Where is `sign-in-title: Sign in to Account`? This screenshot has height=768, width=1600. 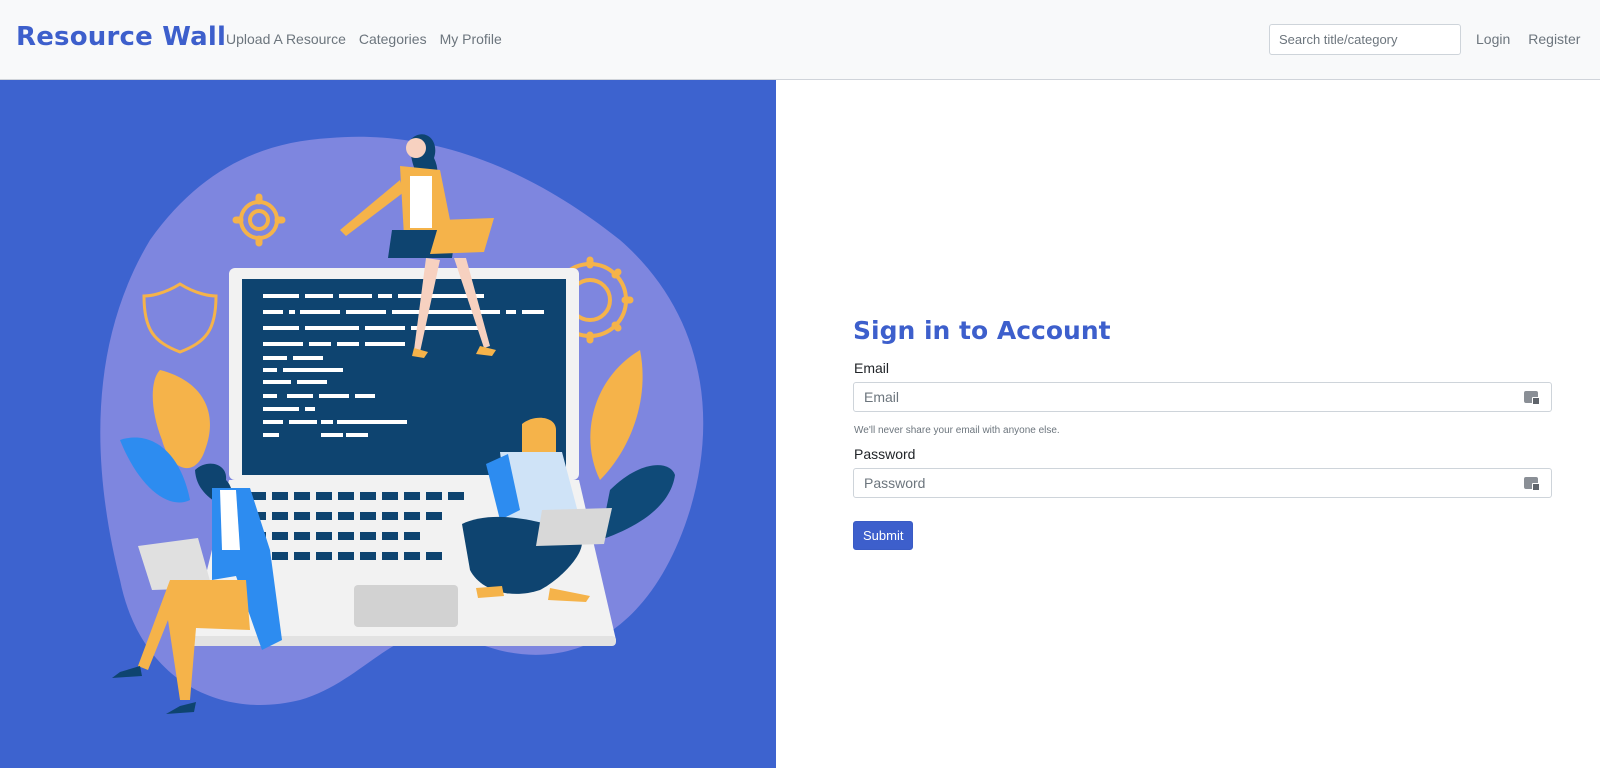
sign-in-title: Sign in to Account is located at coordinates (982, 330).